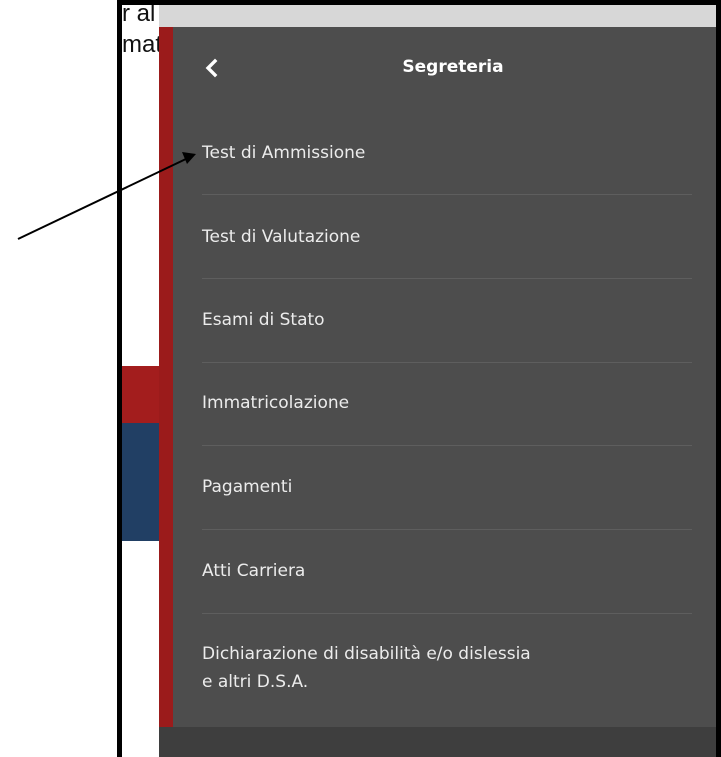 The height and width of the screenshot is (757, 721). I want to click on menu-item-label-line2: e altri D.S.A., so click(255, 682).